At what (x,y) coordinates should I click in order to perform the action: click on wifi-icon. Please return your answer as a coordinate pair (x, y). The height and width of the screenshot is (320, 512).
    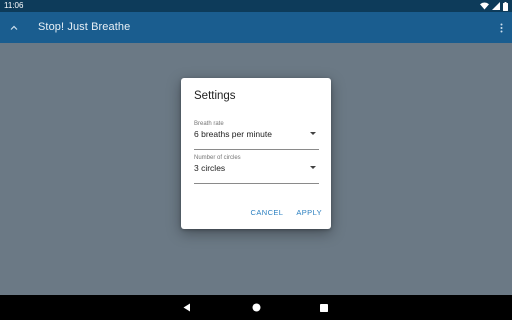
    Looking at the image, I should click on (484, 6).